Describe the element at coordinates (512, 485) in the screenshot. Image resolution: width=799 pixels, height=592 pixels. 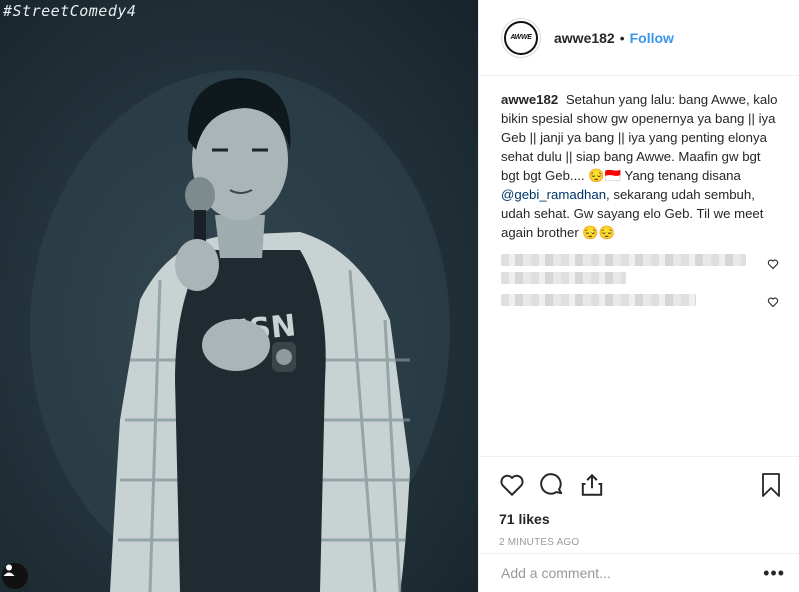
I see `heart-icon` at that location.